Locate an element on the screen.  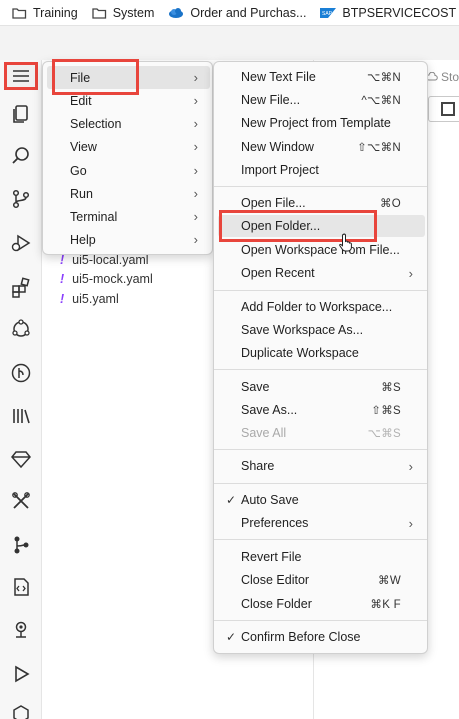
save-as-item: Save As... ⇧⌘S is located at coordinates (321, 410).